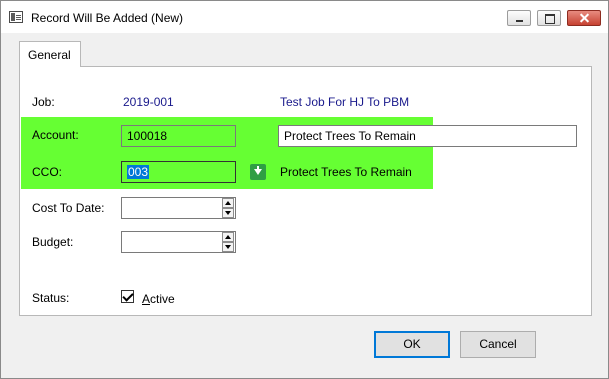 The height and width of the screenshot is (379, 609). Describe the element at coordinates (127, 296) in the screenshot. I see `active-checkbox` at that location.